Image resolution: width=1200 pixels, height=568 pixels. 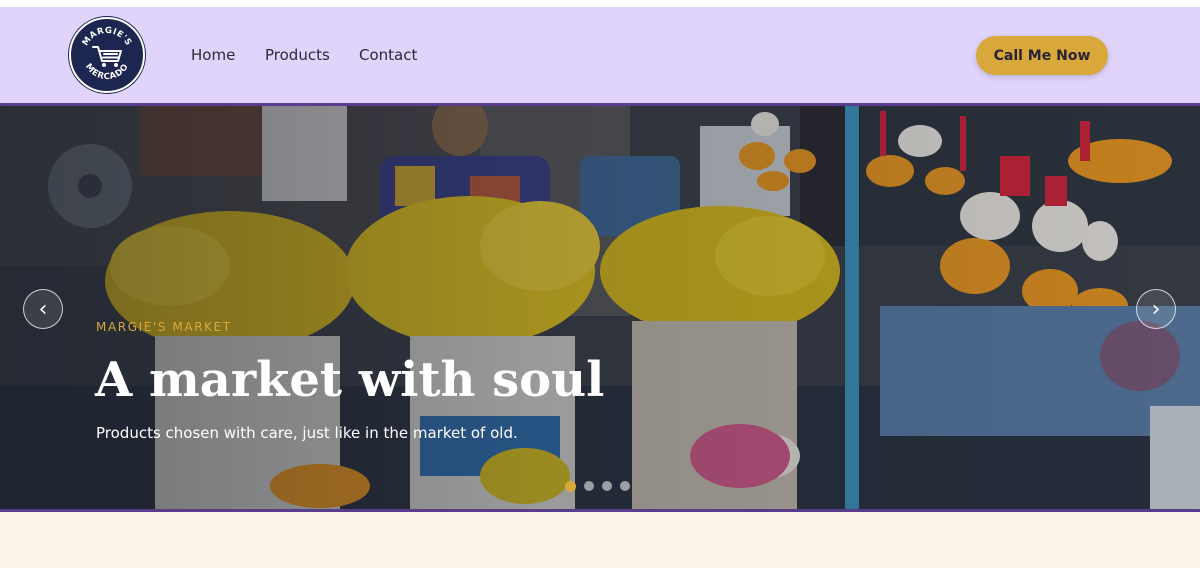 I want to click on nav-home: Home, so click(x=213, y=55).